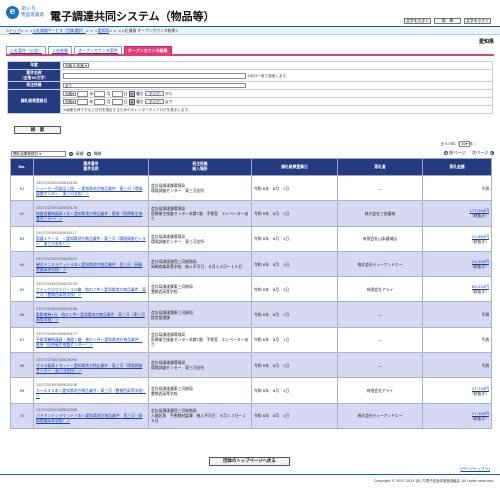 The height and width of the screenshot is (488, 500). Describe the element at coordinates (83, 93) in the screenshot. I see `from-year-input` at that location.